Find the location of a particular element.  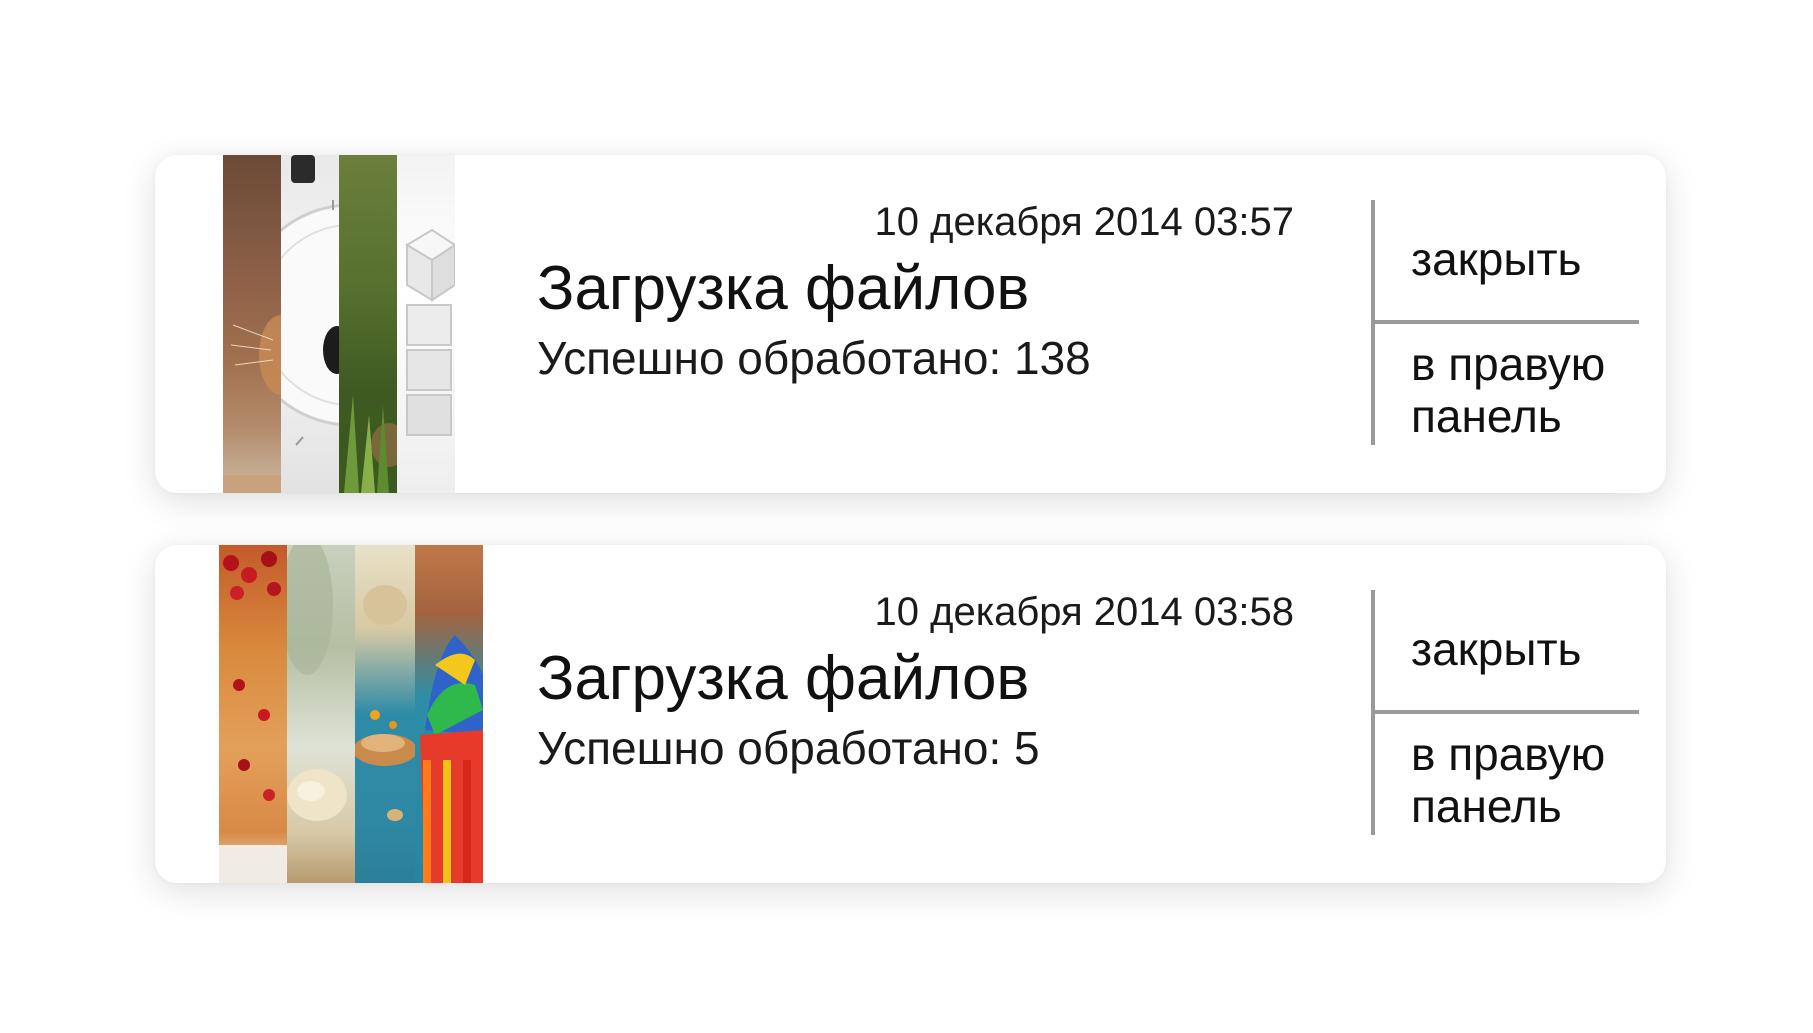

notification-timestamp: 10 декабря 2014 03:58 is located at coordinates (1084, 612).